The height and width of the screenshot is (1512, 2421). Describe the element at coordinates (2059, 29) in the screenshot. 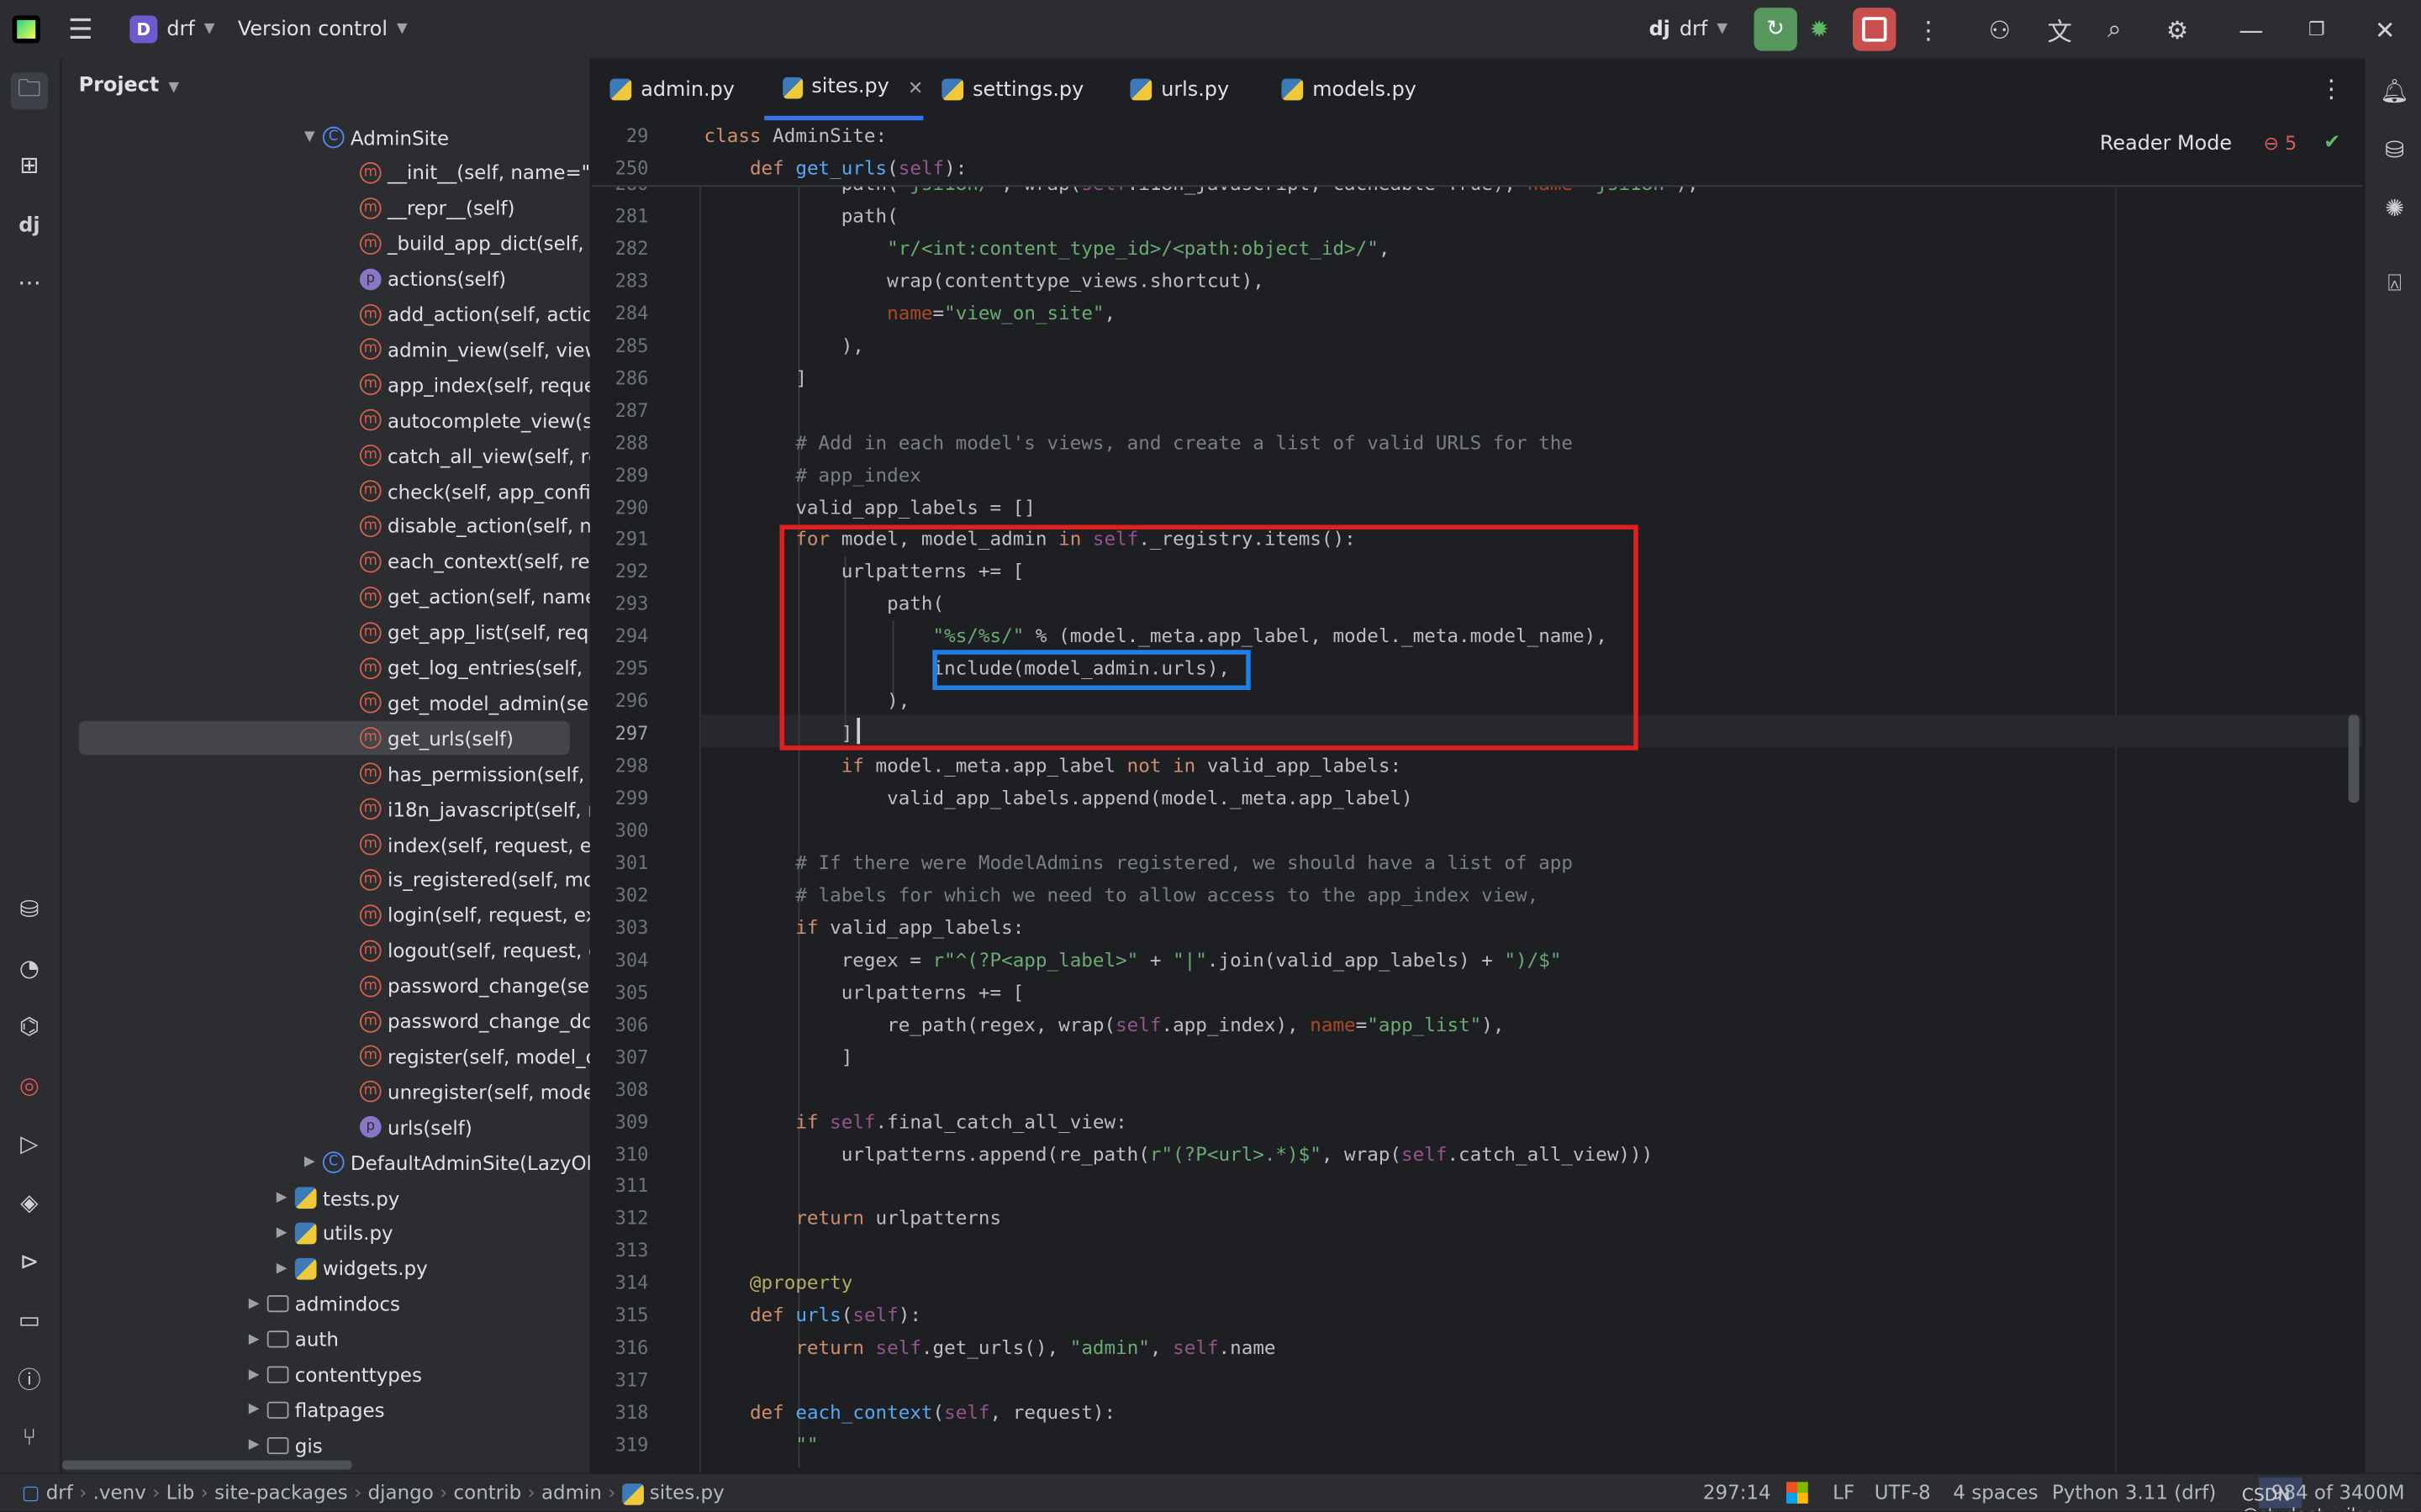

I see `translate-icon: 文` at that location.